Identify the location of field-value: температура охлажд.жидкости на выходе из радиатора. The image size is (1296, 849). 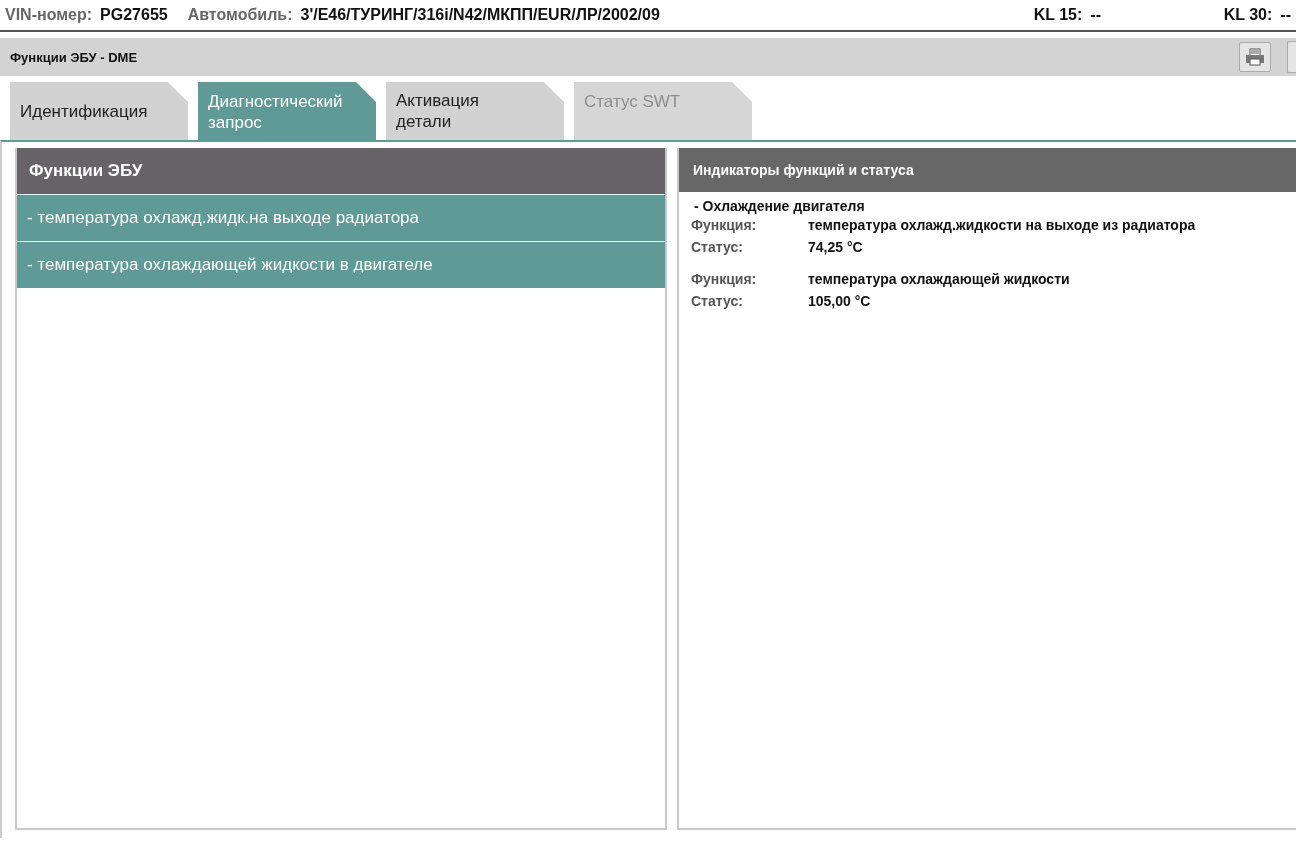
(1002, 225).